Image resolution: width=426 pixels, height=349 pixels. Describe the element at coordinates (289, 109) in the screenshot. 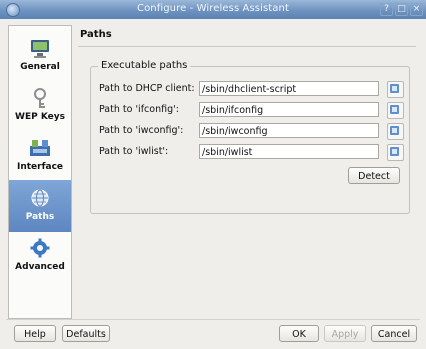

I see `ifconfig-path-input: /sbin/ifconfig` at that location.